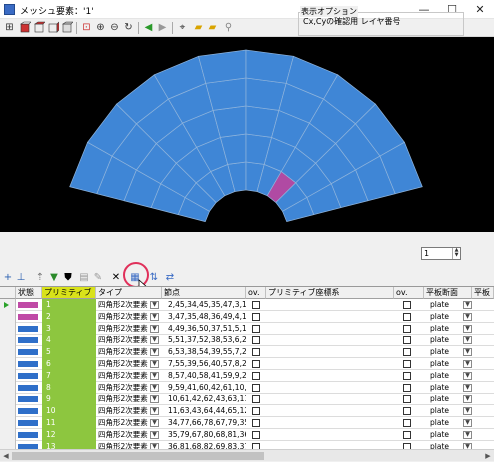 The image size is (494, 462). Describe the element at coordinates (204, 305) in the screenshot. I see `nodes-cell: 2,45,34,45,35,47,3,14` at that location.